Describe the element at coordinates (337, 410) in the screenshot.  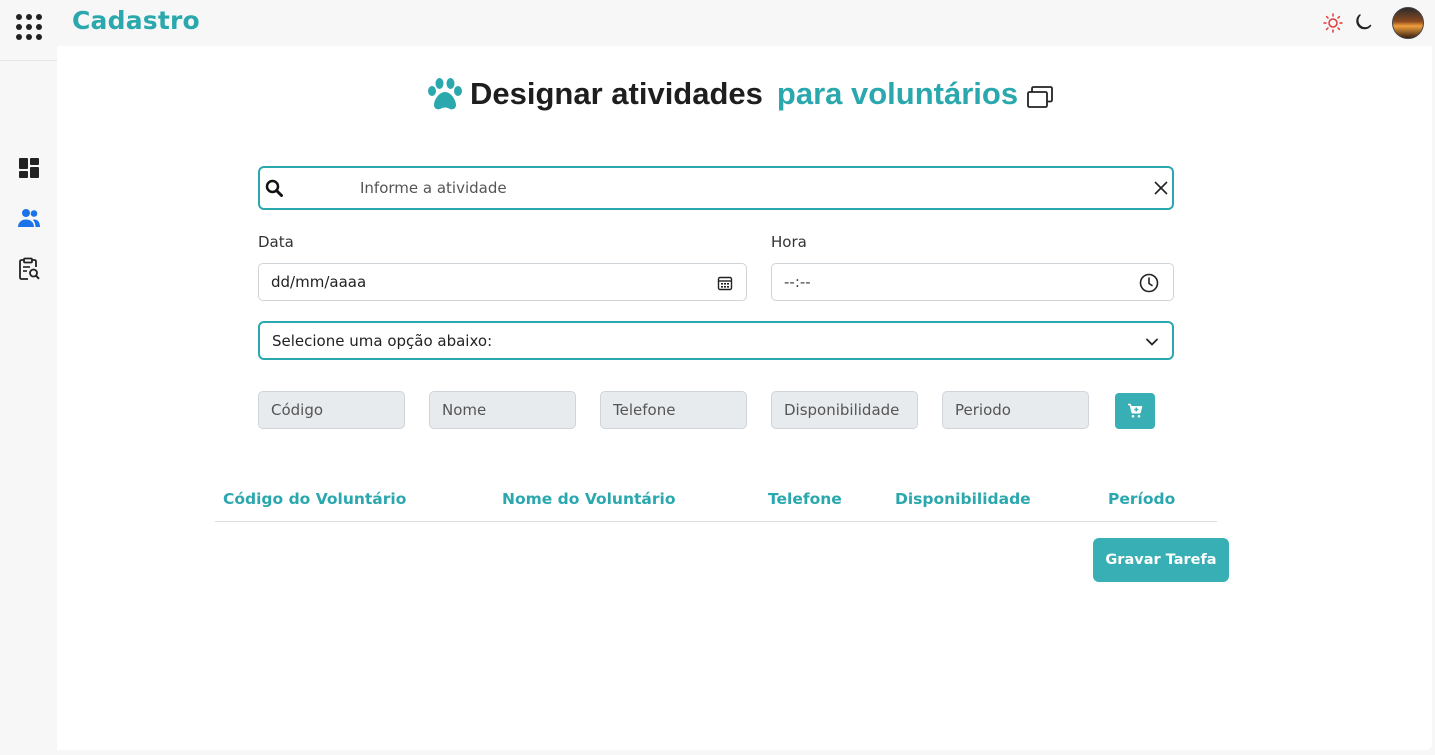
I see `codigo-input` at that location.